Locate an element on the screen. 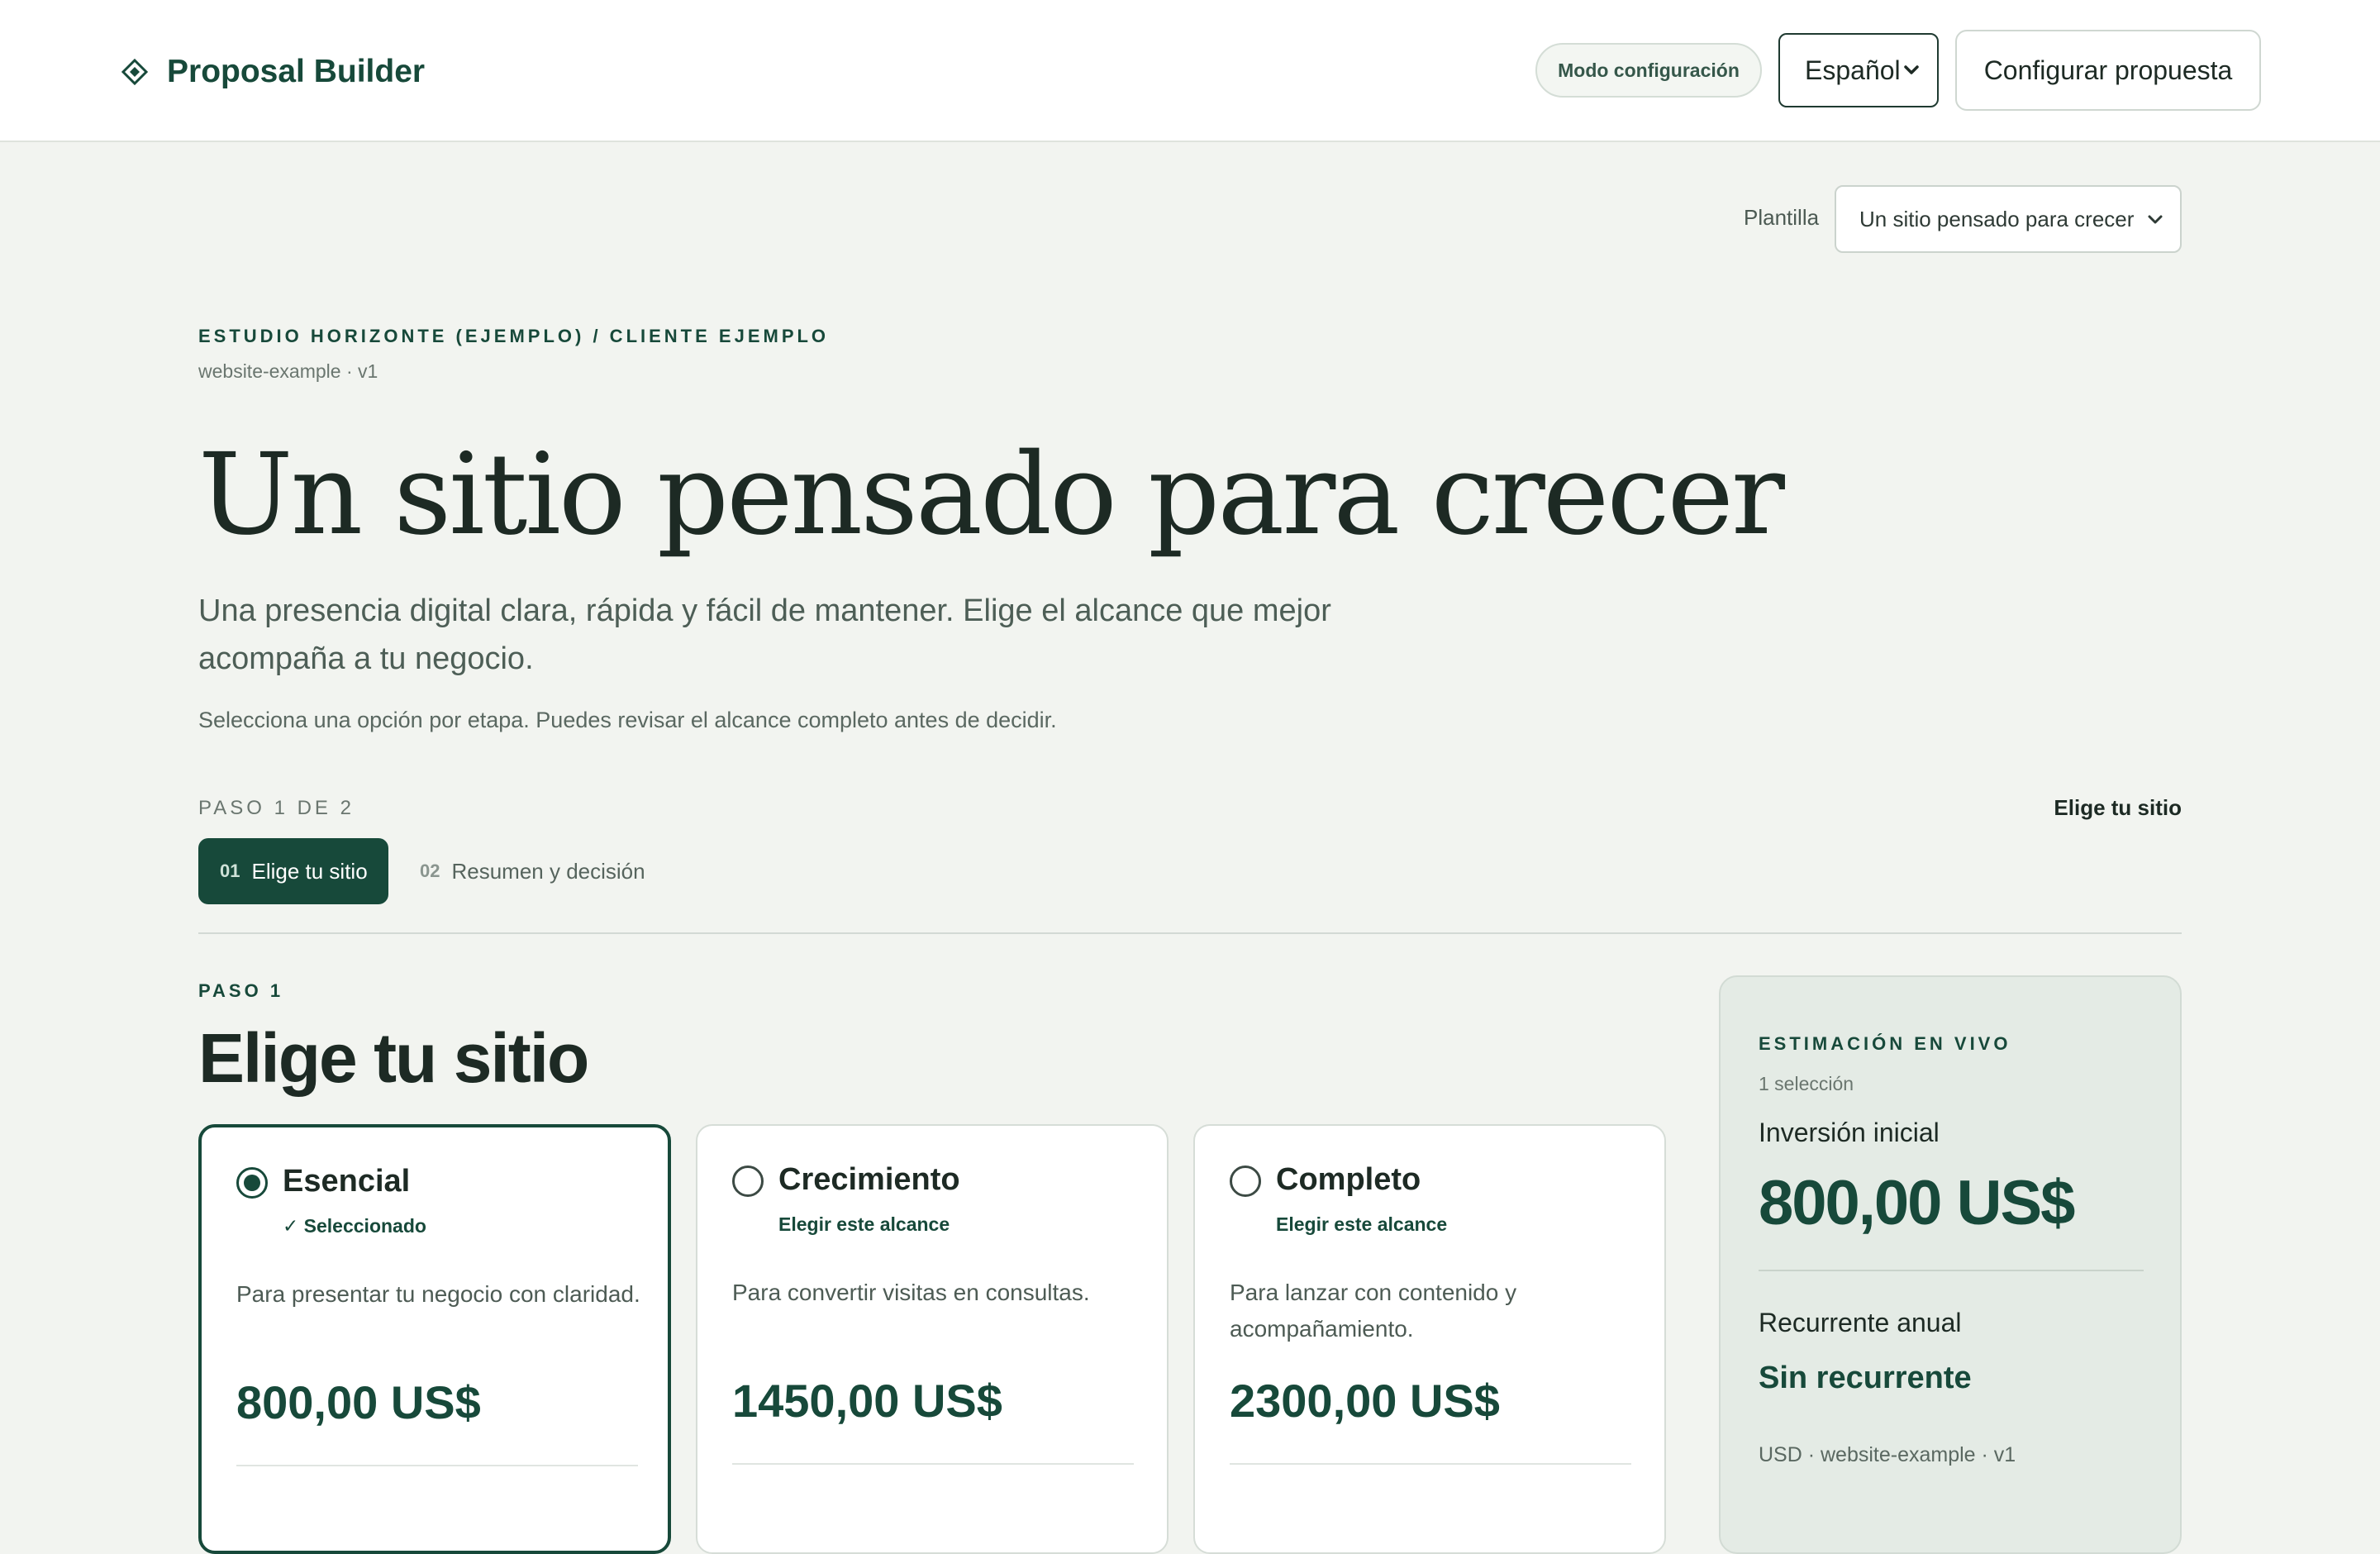 The image size is (2380, 1554). template-select-value: Un sitio pensado para crecer is located at coordinates (1997, 218).